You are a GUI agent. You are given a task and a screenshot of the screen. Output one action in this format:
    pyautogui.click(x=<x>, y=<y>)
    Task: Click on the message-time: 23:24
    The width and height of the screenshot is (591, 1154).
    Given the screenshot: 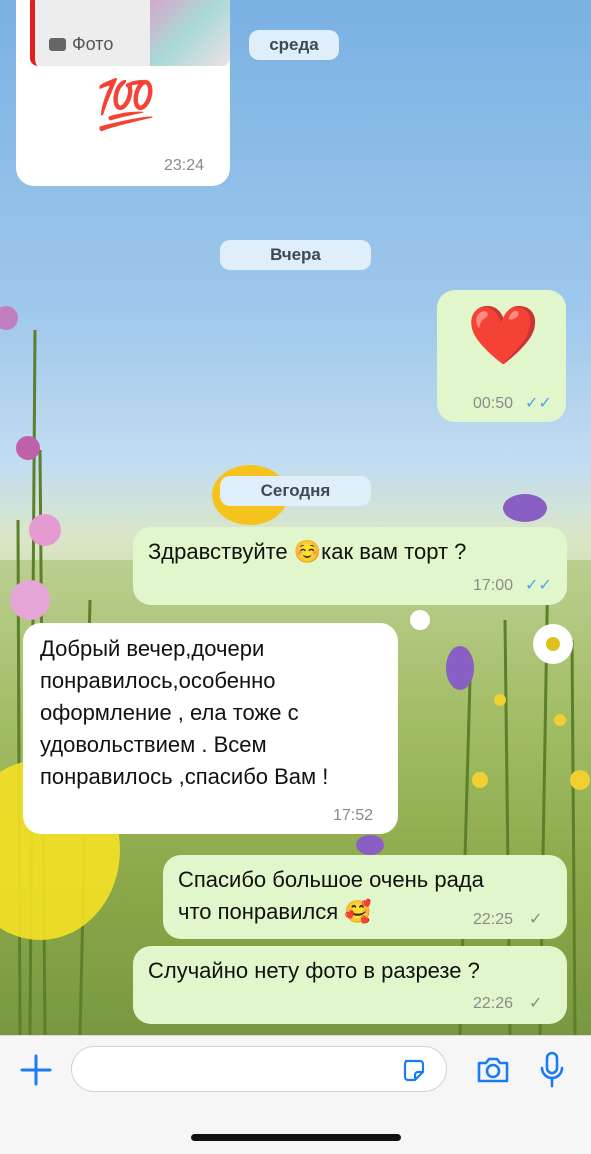 What is the action you would take?
    pyautogui.click(x=184, y=165)
    